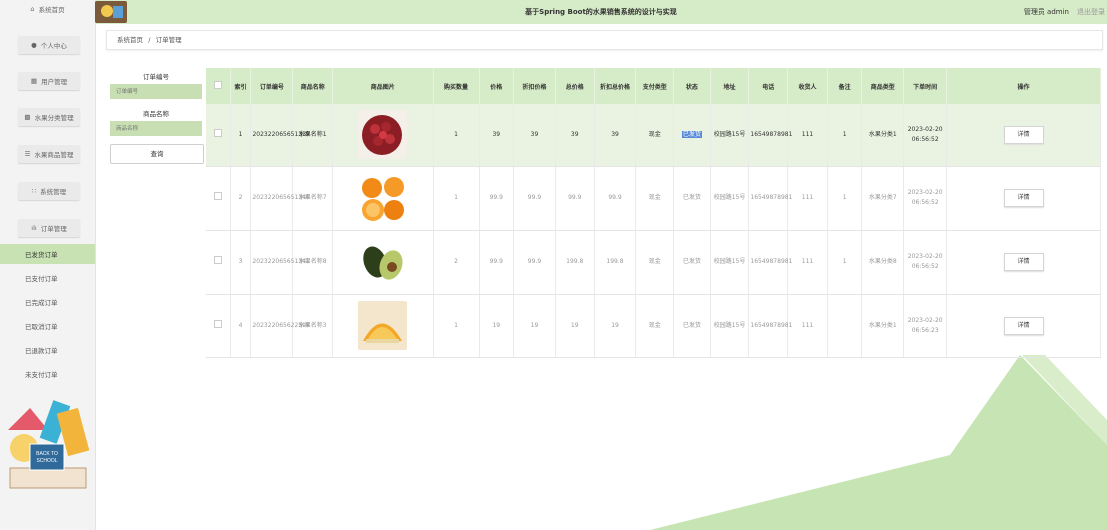 The width and height of the screenshot is (1107, 530). Describe the element at coordinates (280, 262) in the screenshot. I see `cell-order-no: 202322065651341` at that location.